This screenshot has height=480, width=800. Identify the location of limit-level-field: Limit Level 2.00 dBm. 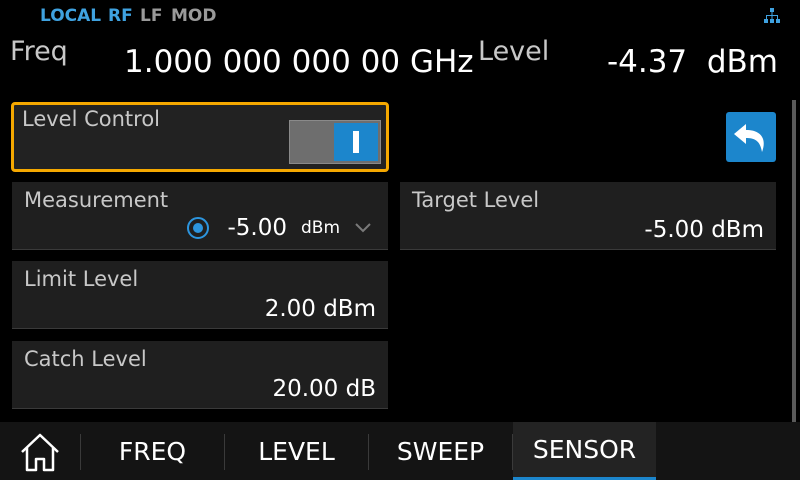
(200, 295).